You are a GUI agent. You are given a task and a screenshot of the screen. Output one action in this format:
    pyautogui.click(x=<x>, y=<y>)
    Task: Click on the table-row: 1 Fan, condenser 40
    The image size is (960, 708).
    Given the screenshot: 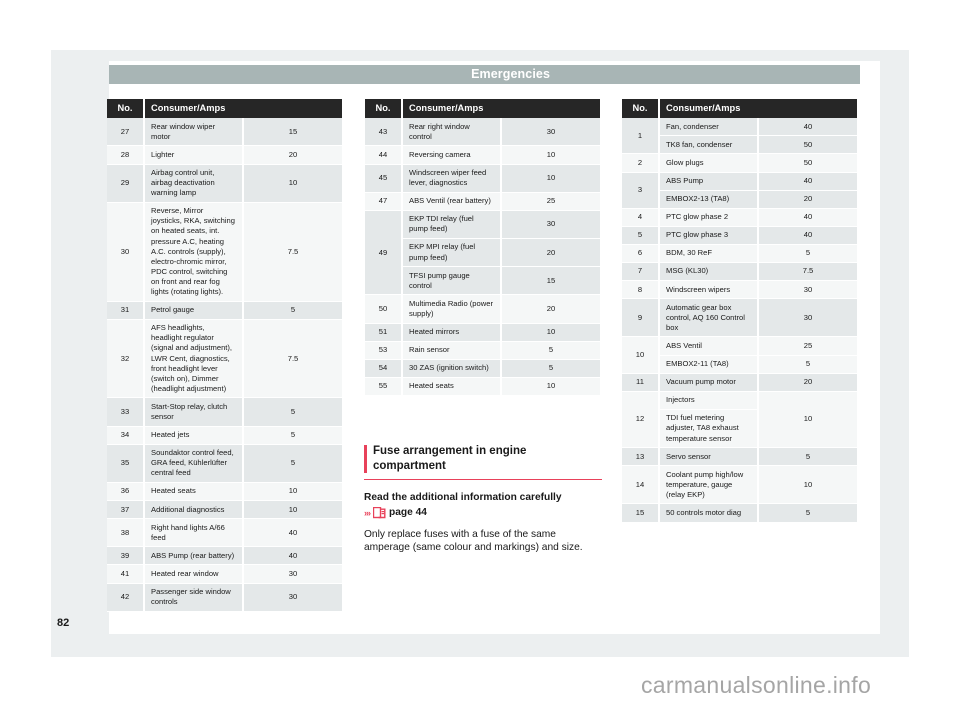 What is the action you would take?
    pyautogui.click(x=739, y=136)
    